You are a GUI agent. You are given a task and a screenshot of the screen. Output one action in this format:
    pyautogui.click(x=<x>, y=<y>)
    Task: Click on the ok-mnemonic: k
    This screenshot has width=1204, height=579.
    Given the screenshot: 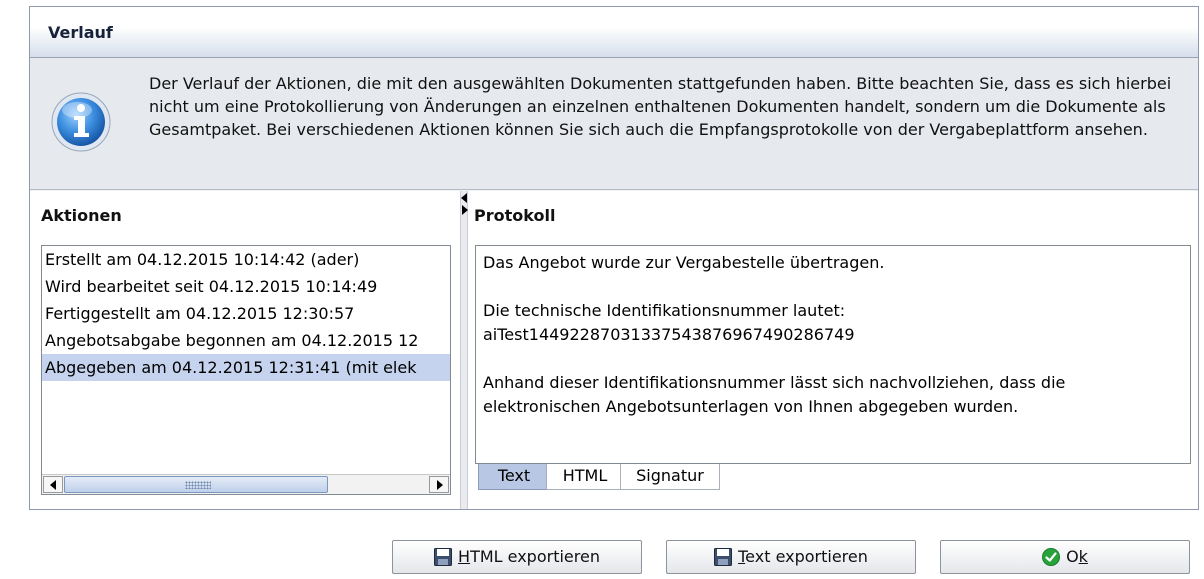 What is the action you would take?
    pyautogui.click(x=1083, y=556)
    